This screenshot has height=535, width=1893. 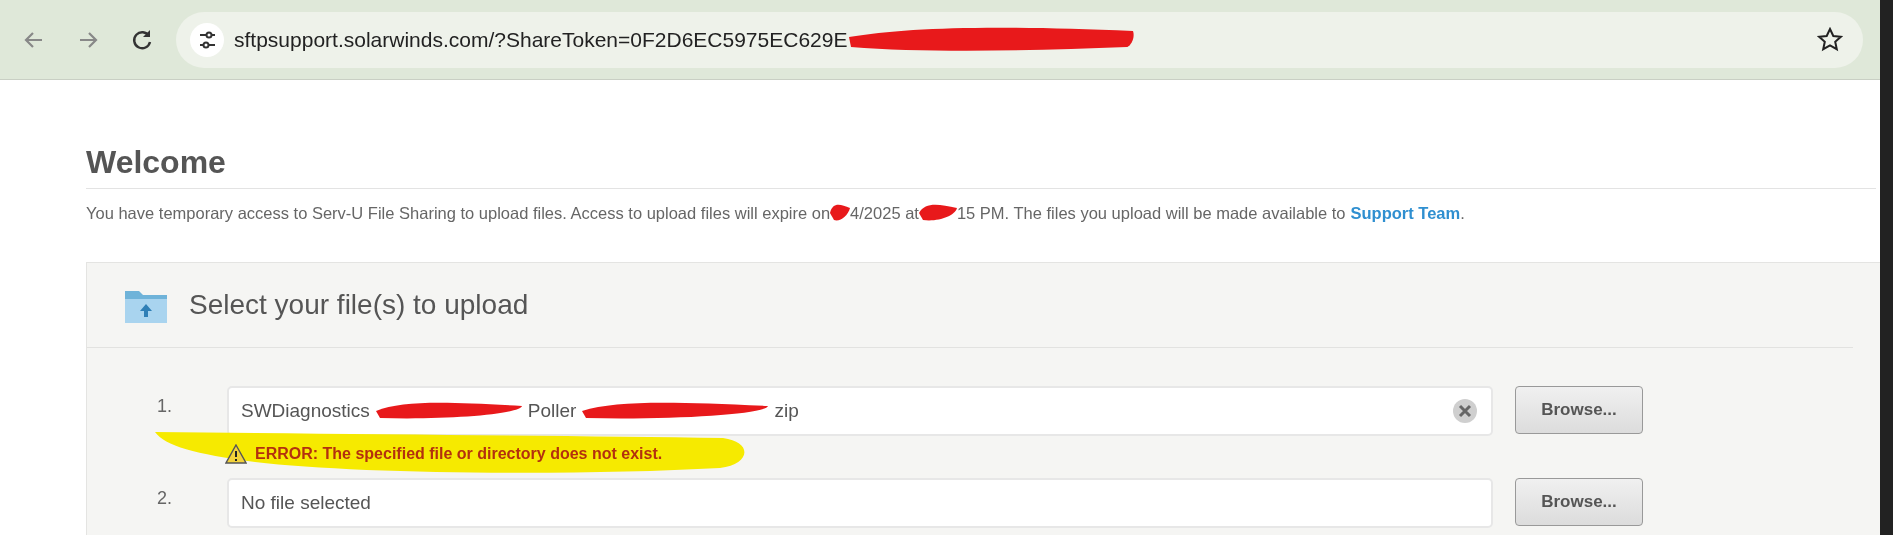 What do you see at coordinates (306, 503) in the screenshot?
I see `placeholder-text: No file selected` at bounding box center [306, 503].